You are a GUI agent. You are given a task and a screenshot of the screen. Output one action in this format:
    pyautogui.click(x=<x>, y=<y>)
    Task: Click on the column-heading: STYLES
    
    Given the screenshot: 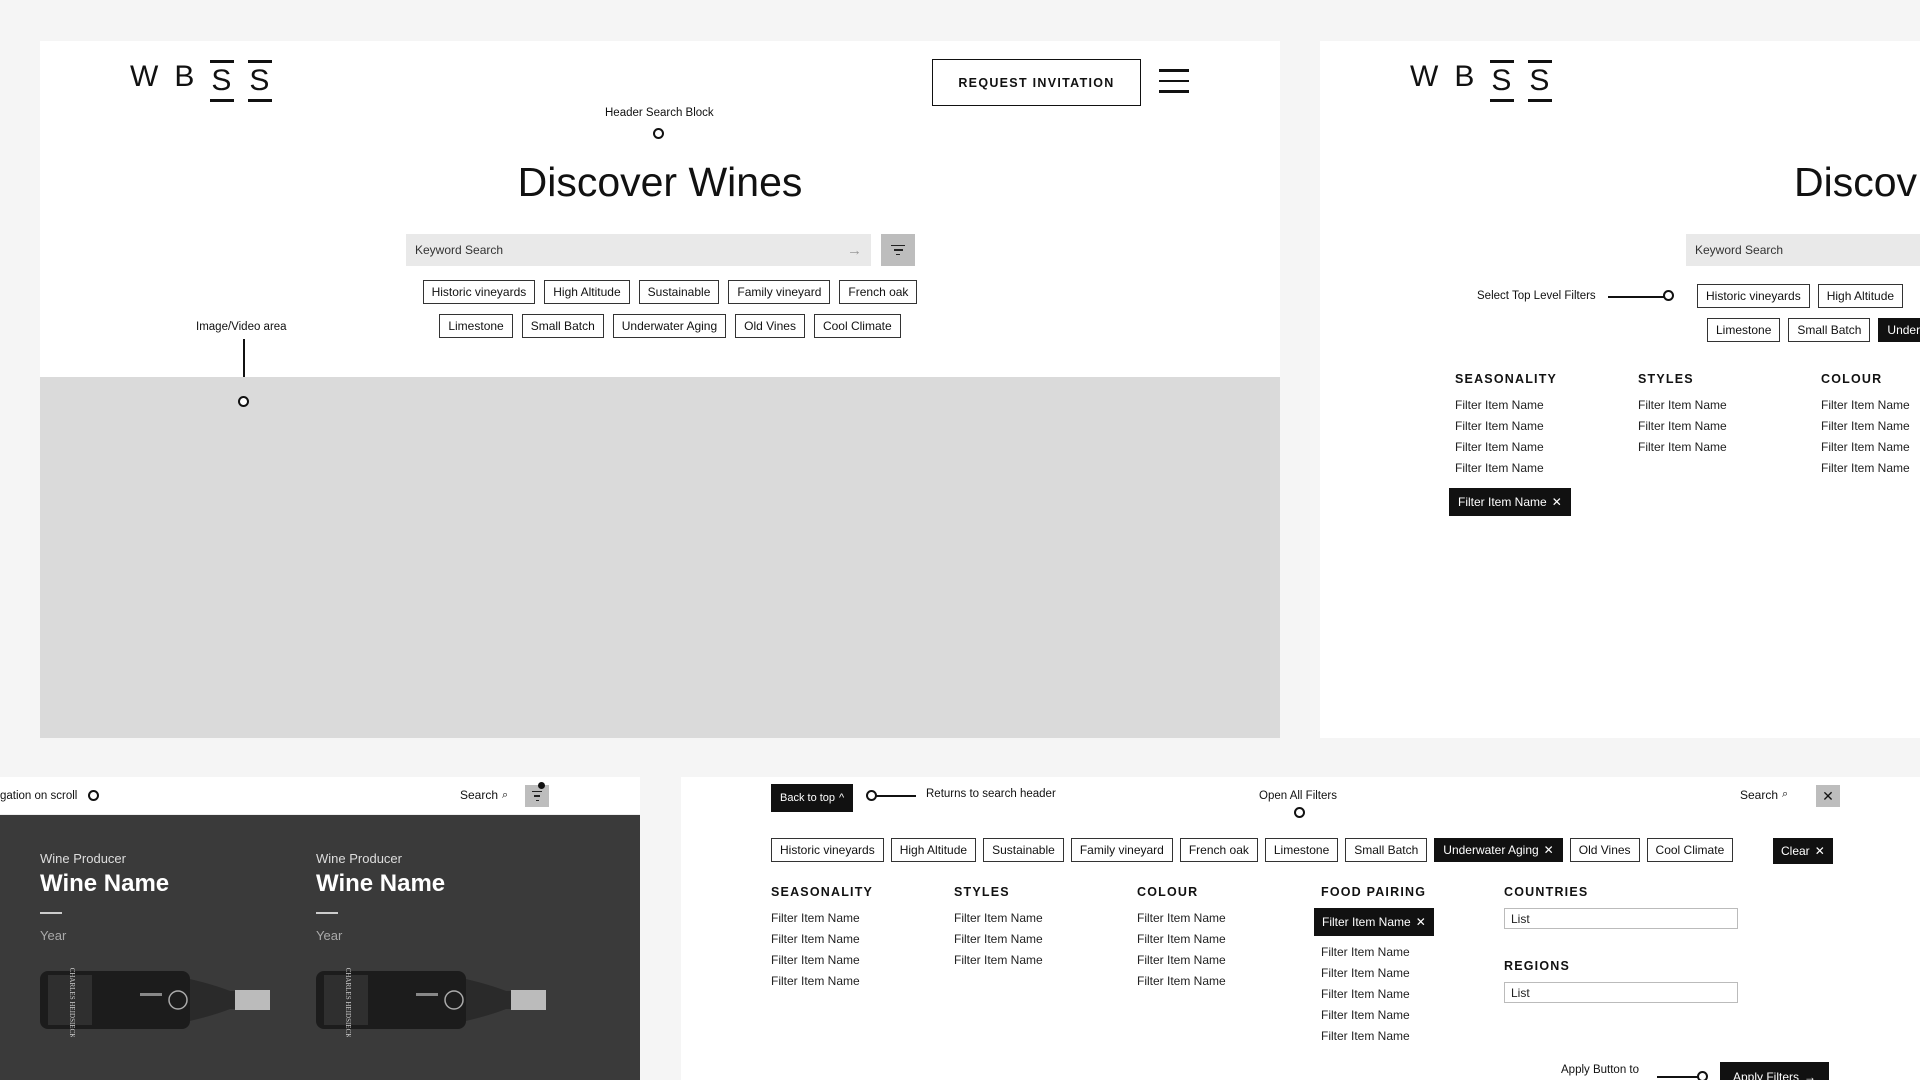 What is the action you would take?
    pyautogui.click(x=982, y=892)
    